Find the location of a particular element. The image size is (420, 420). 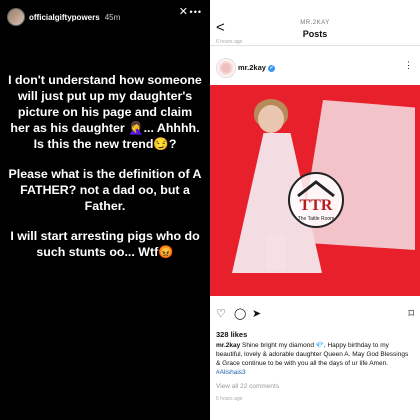

likes-count: 328 likes is located at coordinates (231, 334).